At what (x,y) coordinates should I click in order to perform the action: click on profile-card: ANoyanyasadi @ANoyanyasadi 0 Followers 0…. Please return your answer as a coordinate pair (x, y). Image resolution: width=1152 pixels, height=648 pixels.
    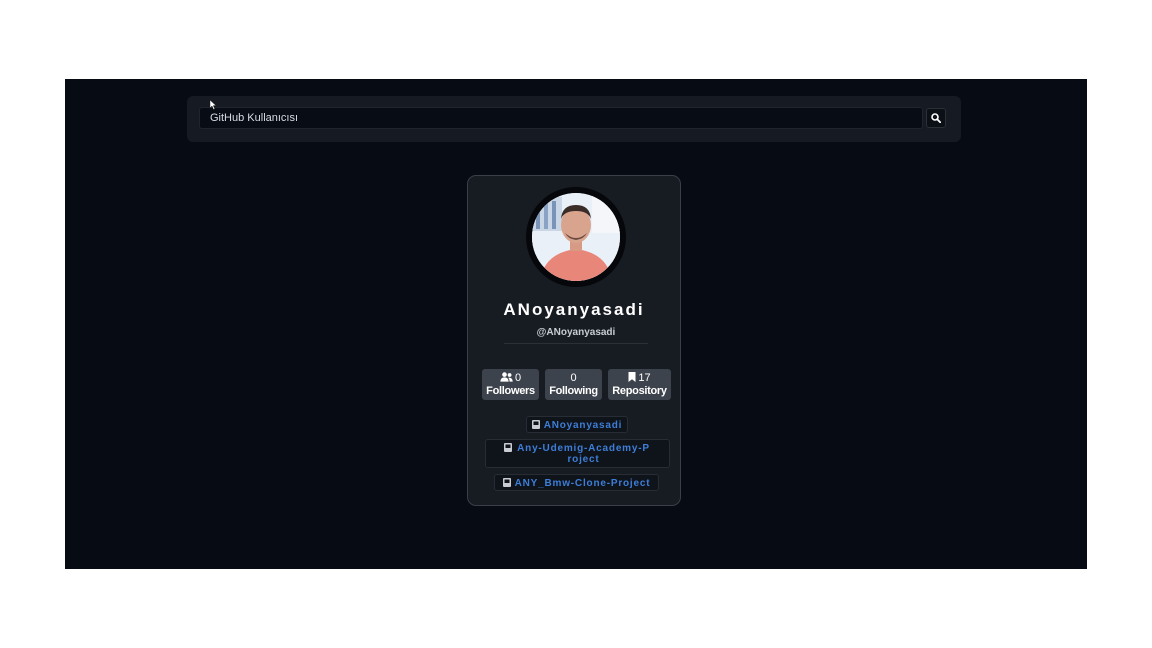
    Looking at the image, I should click on (574, 340).